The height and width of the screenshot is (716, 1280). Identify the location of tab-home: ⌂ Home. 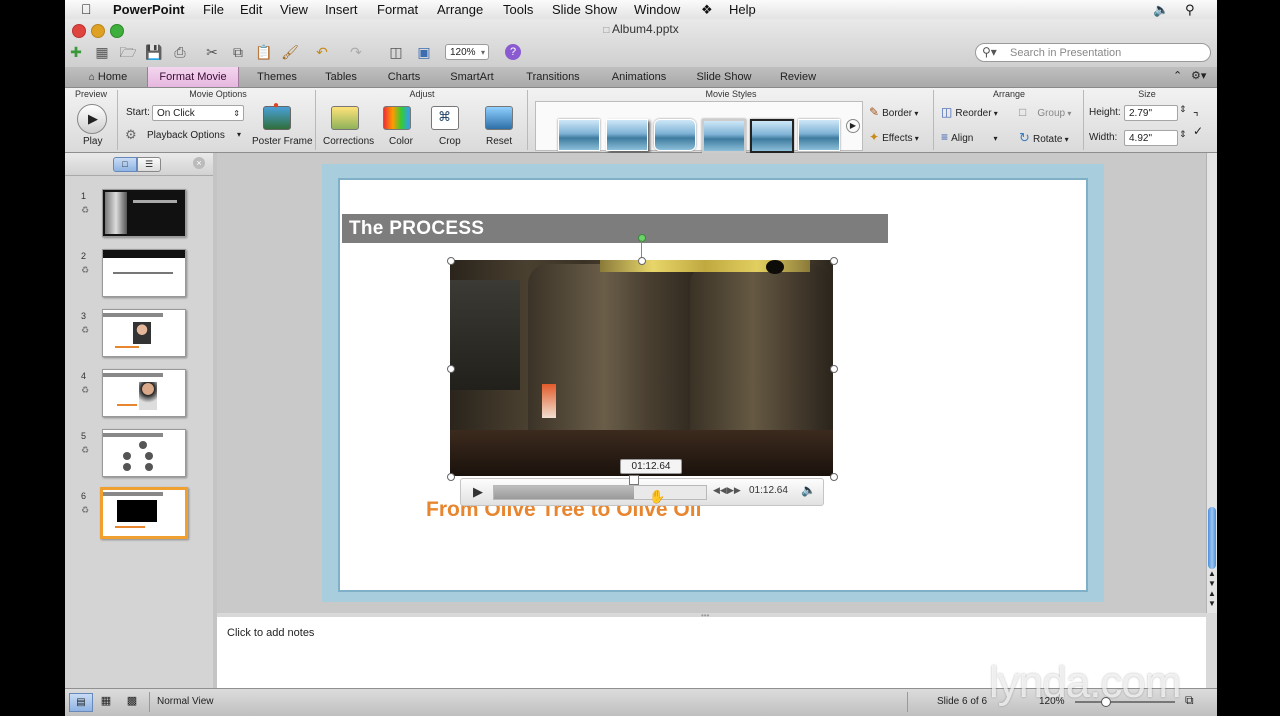
(108, 77).